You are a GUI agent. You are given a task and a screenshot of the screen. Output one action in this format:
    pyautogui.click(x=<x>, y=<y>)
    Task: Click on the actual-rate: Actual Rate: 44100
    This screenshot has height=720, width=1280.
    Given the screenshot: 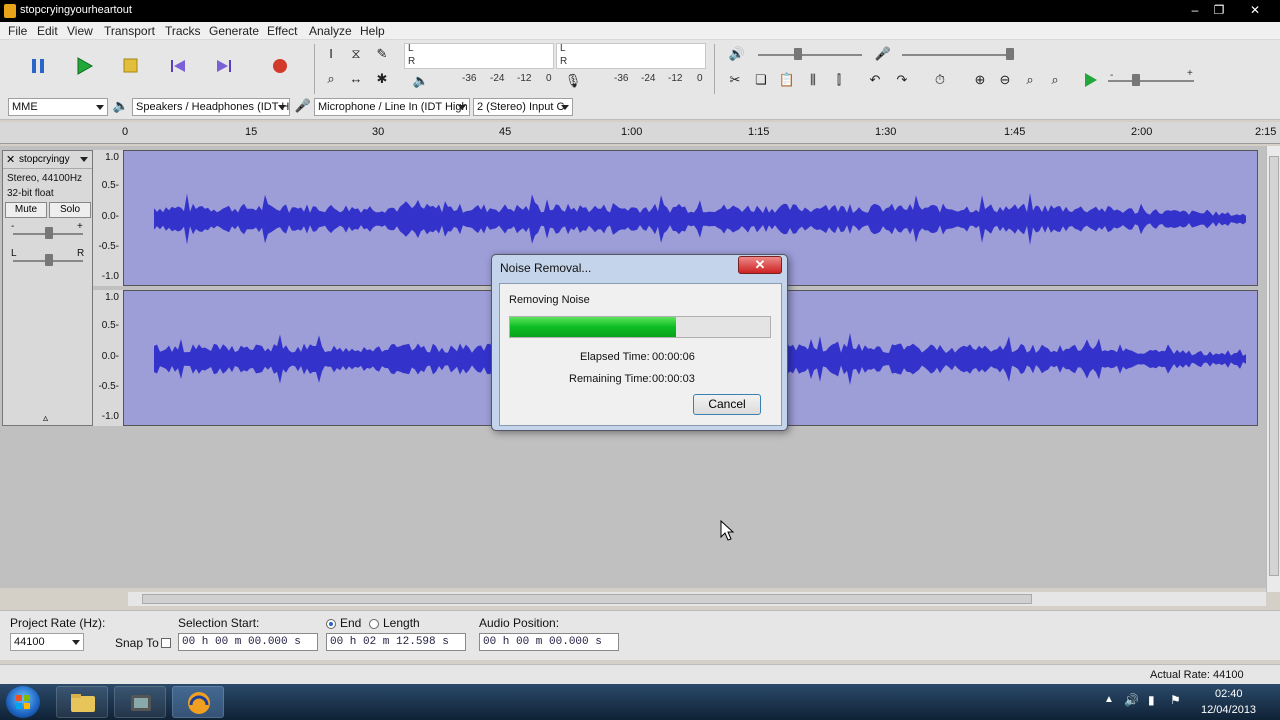 What is the action you would take?
    pyautogui.click(x=1197, y=675)
    